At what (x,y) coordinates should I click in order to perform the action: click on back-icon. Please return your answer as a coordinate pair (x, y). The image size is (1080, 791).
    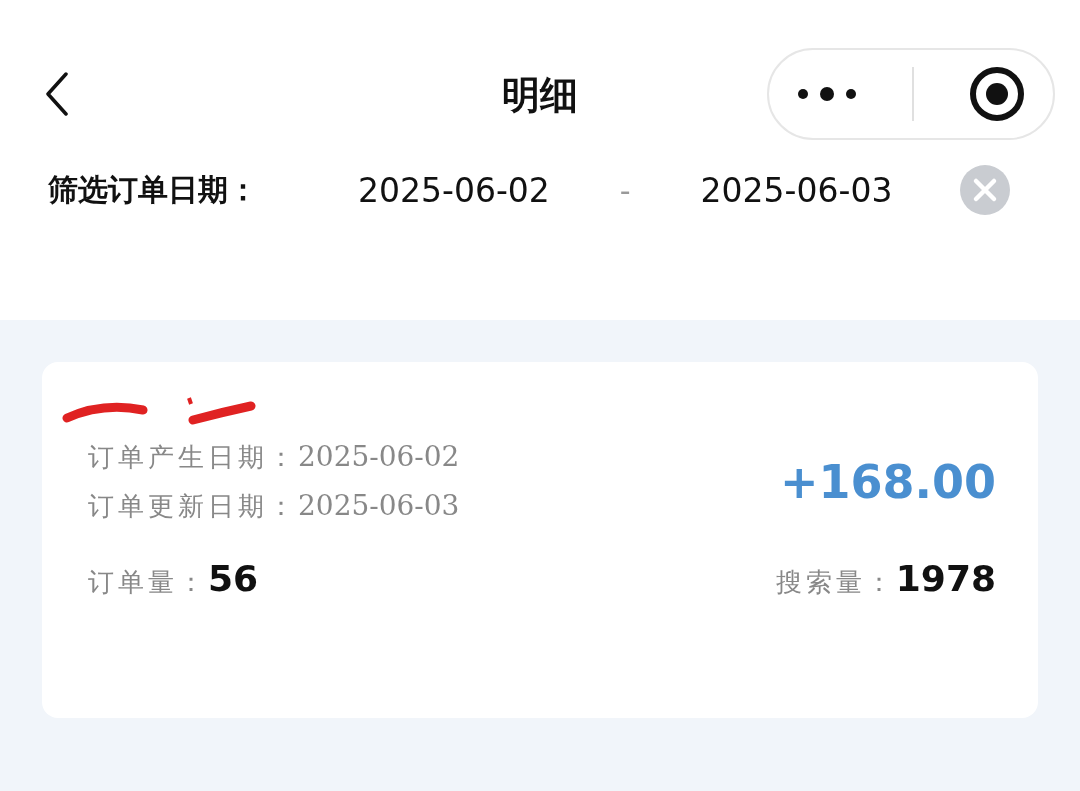
    Looking at the image, I should click on (57, 94).